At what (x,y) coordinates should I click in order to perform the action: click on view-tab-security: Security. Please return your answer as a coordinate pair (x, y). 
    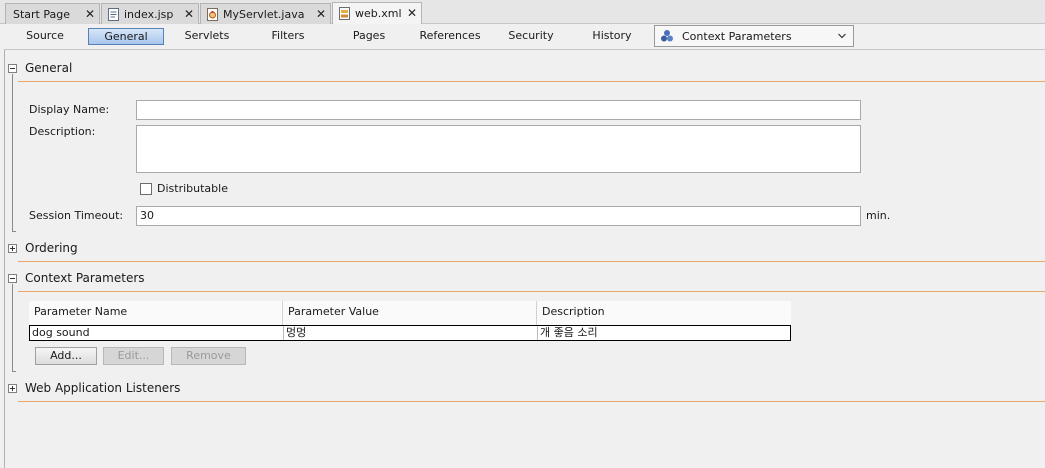
    Looking at the image, I should click on (531, 36).